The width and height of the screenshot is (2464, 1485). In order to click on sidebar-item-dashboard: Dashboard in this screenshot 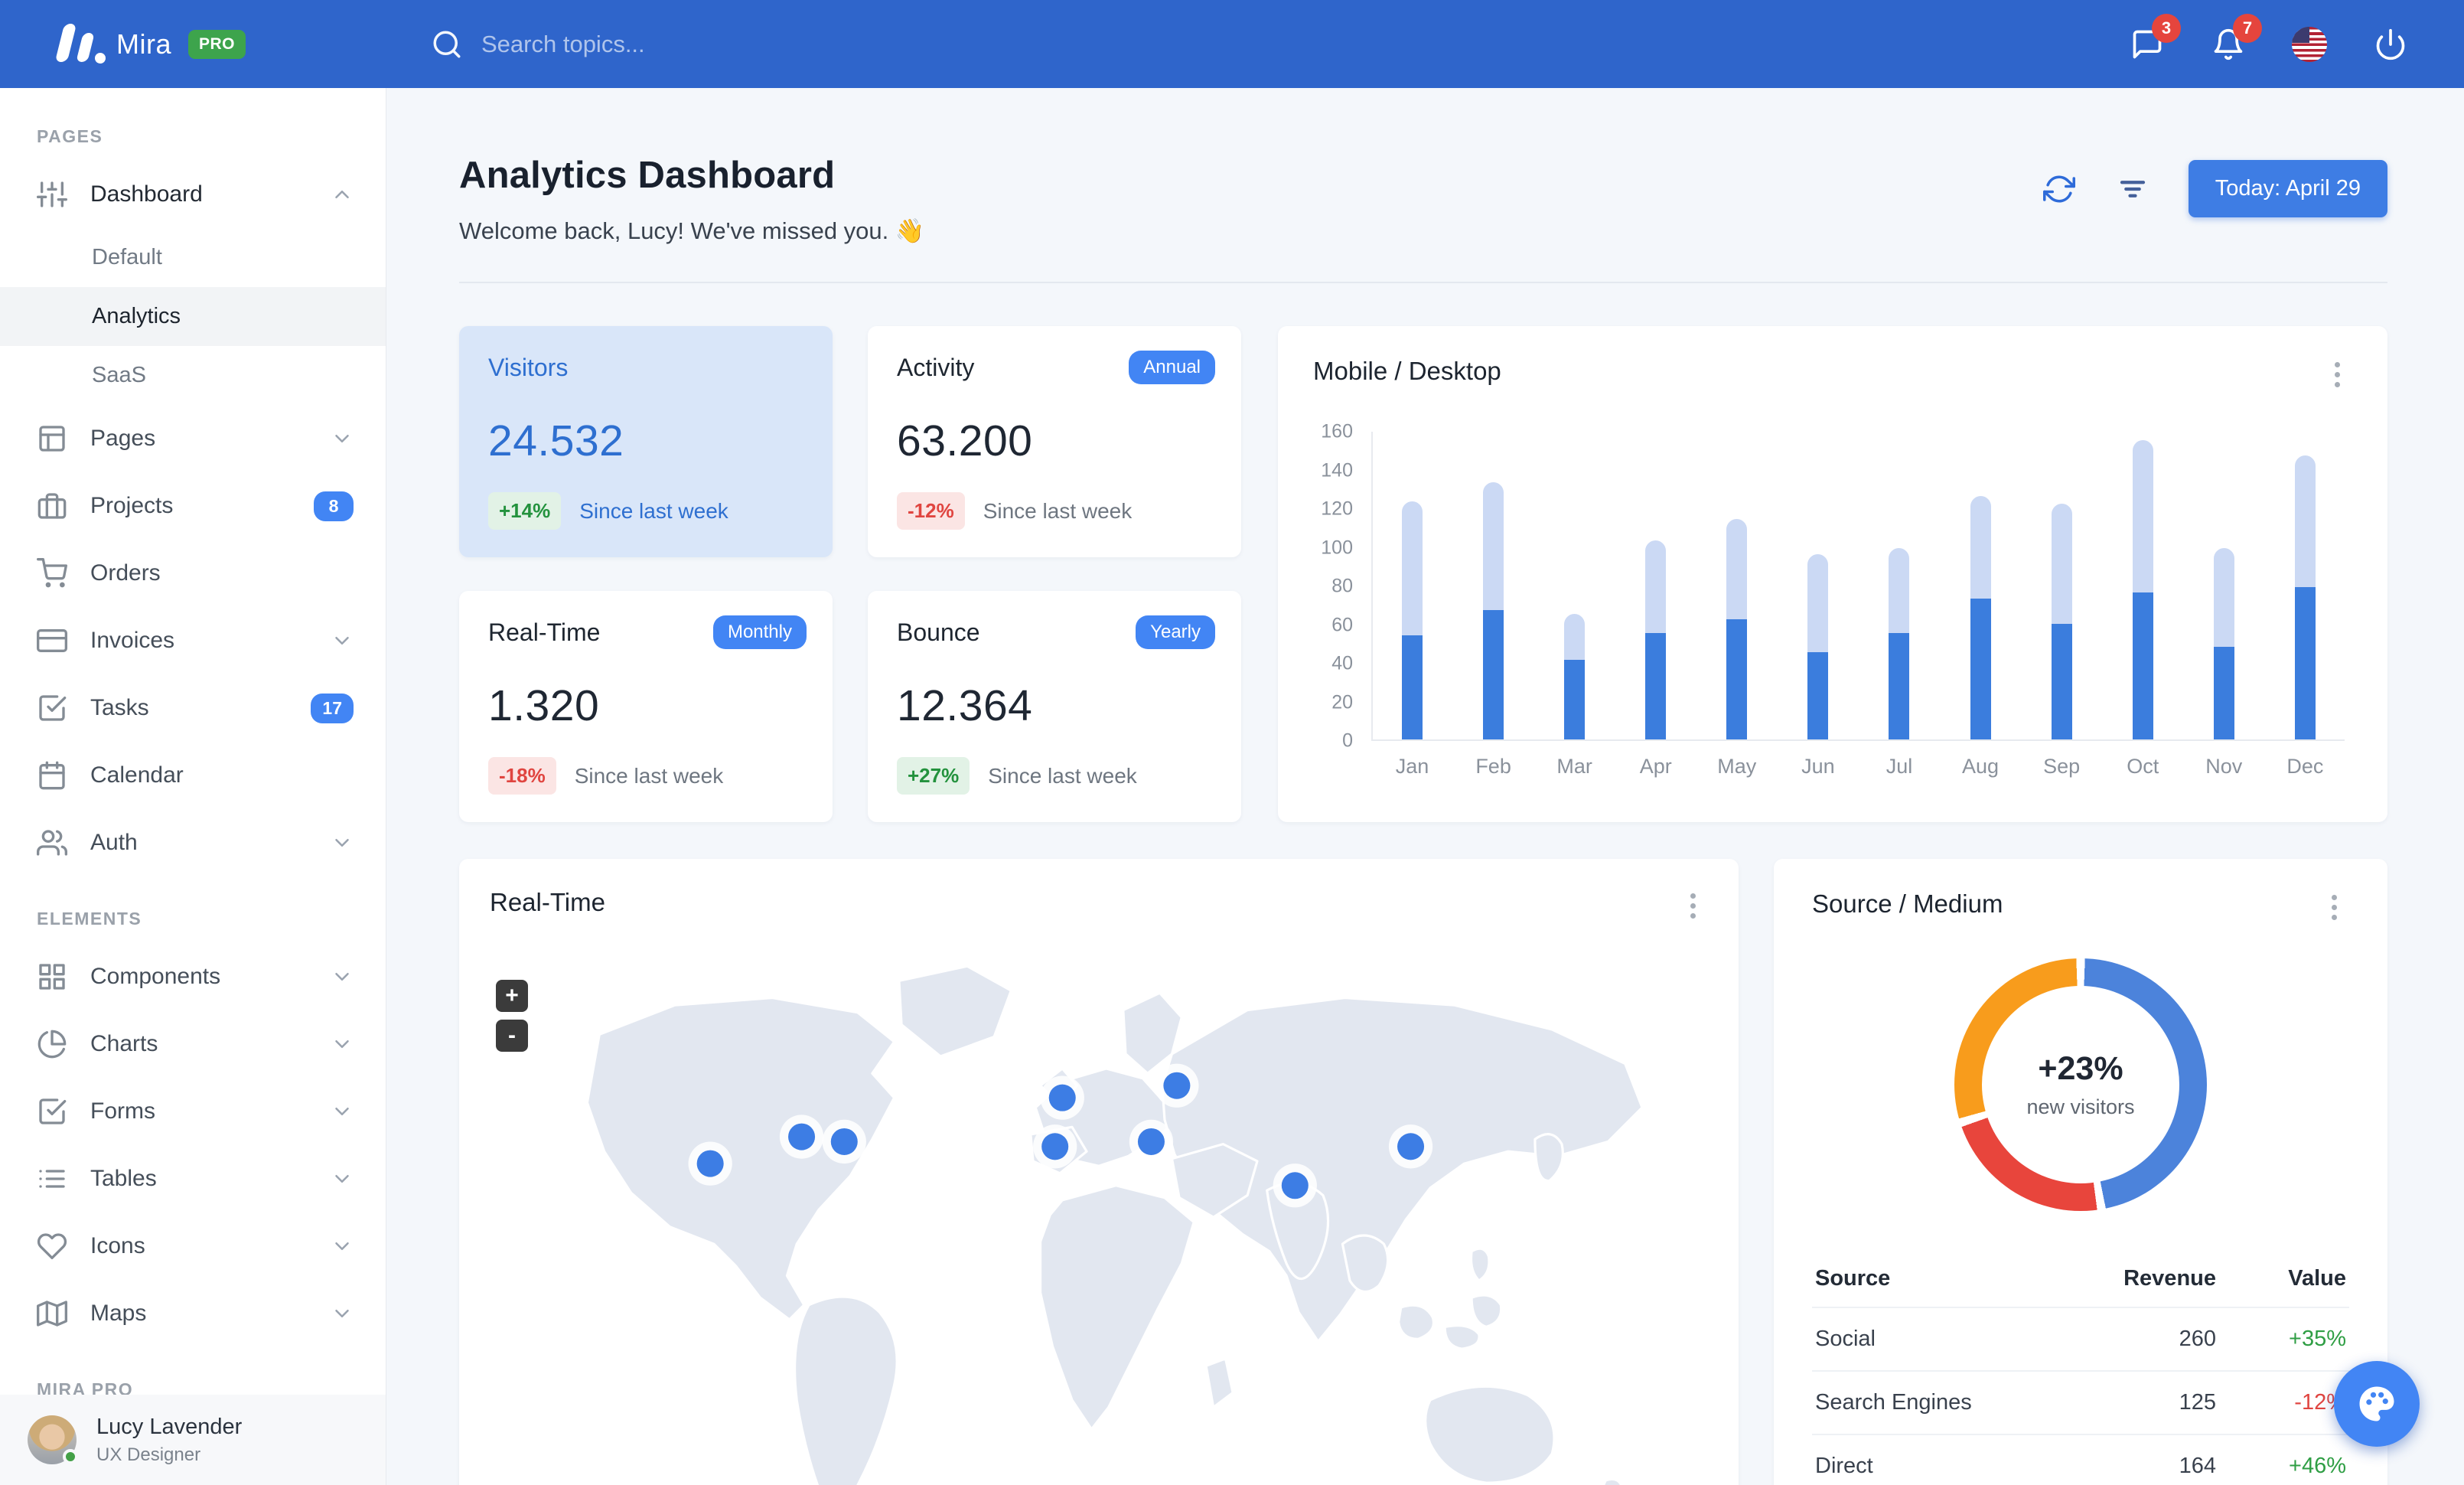, I will do `click(193, 194)`.